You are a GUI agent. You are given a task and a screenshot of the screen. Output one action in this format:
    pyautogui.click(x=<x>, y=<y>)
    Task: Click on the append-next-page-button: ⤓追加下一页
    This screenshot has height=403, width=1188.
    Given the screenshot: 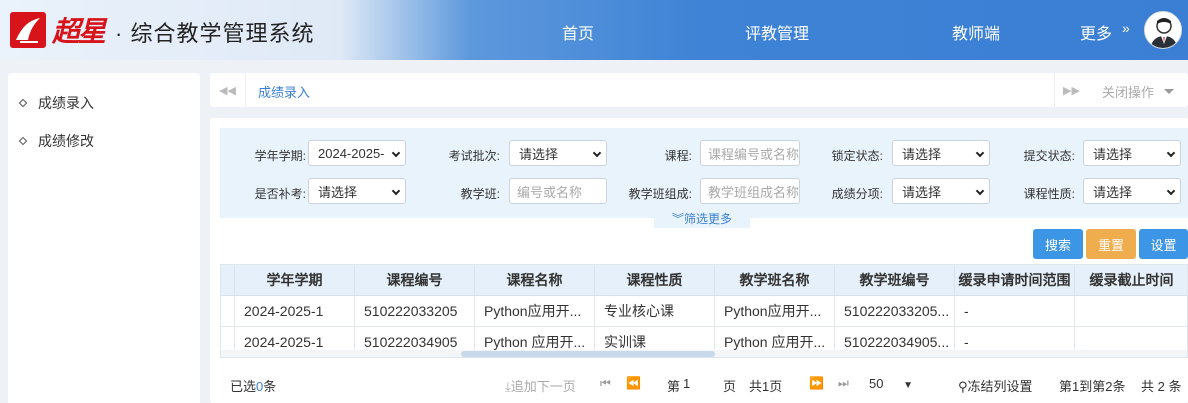 What is the action you would take?
    pyautogui.click(x=540, y=385)
    